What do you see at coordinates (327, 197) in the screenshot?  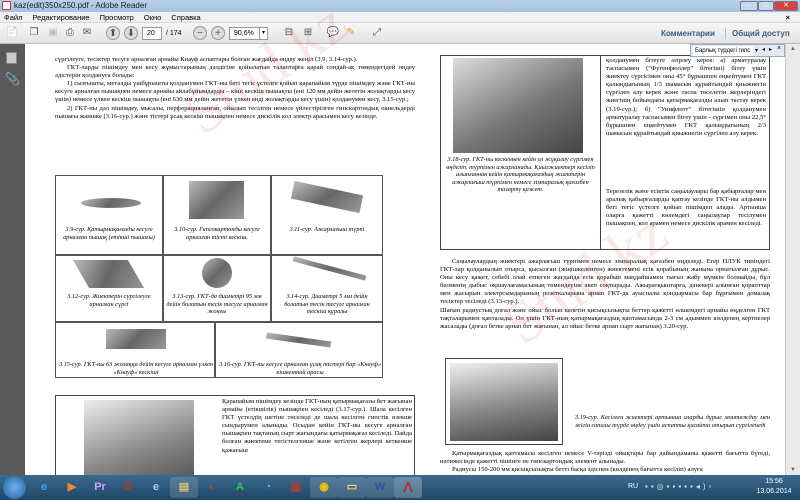 I see `rasp-image` at bounding box center [327, 197].